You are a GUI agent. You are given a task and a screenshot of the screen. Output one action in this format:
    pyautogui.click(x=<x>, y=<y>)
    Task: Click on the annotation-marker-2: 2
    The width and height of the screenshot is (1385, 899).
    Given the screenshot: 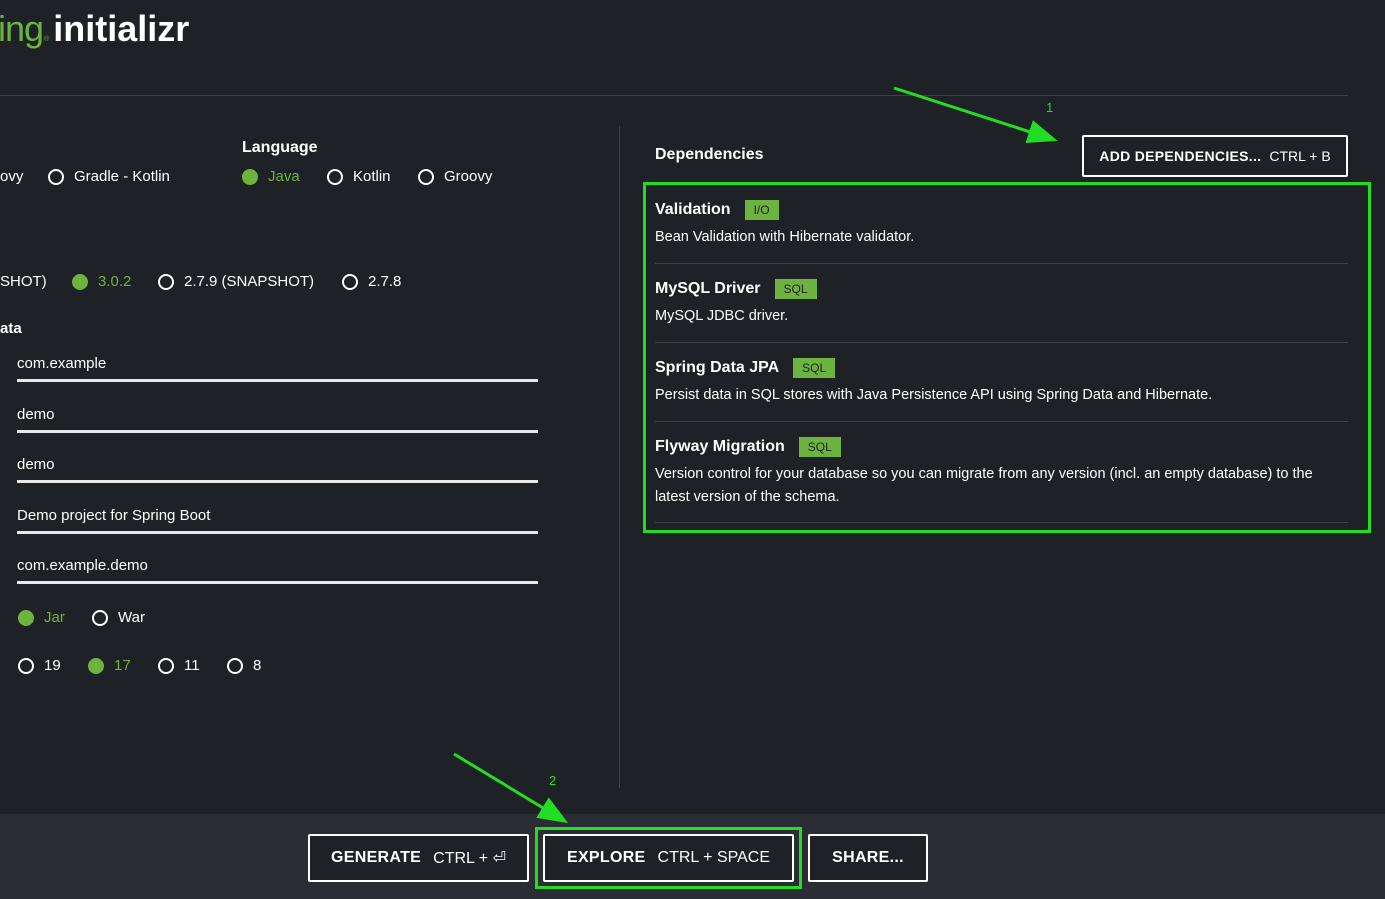 What is the action you would take?
    pyautogui.click(x=553, y=780)
    